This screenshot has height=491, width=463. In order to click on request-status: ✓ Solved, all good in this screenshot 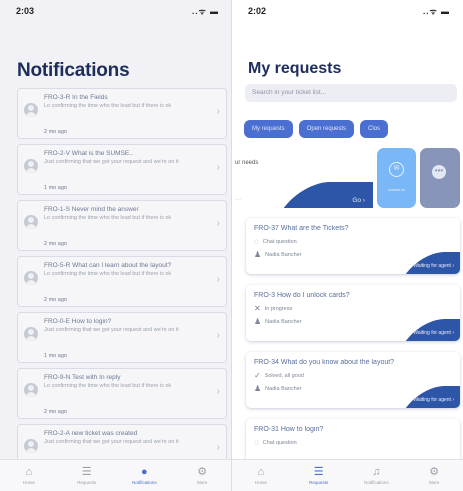, I will do `click(279, 376)`.